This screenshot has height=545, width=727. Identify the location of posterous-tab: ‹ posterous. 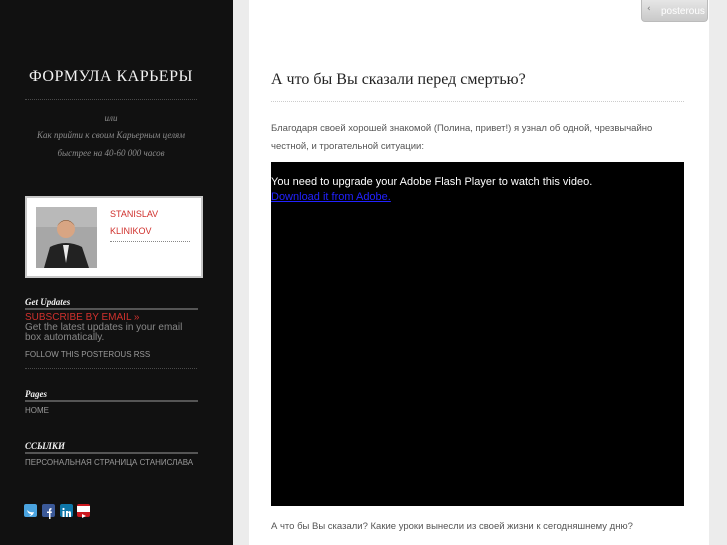
(674, 11).